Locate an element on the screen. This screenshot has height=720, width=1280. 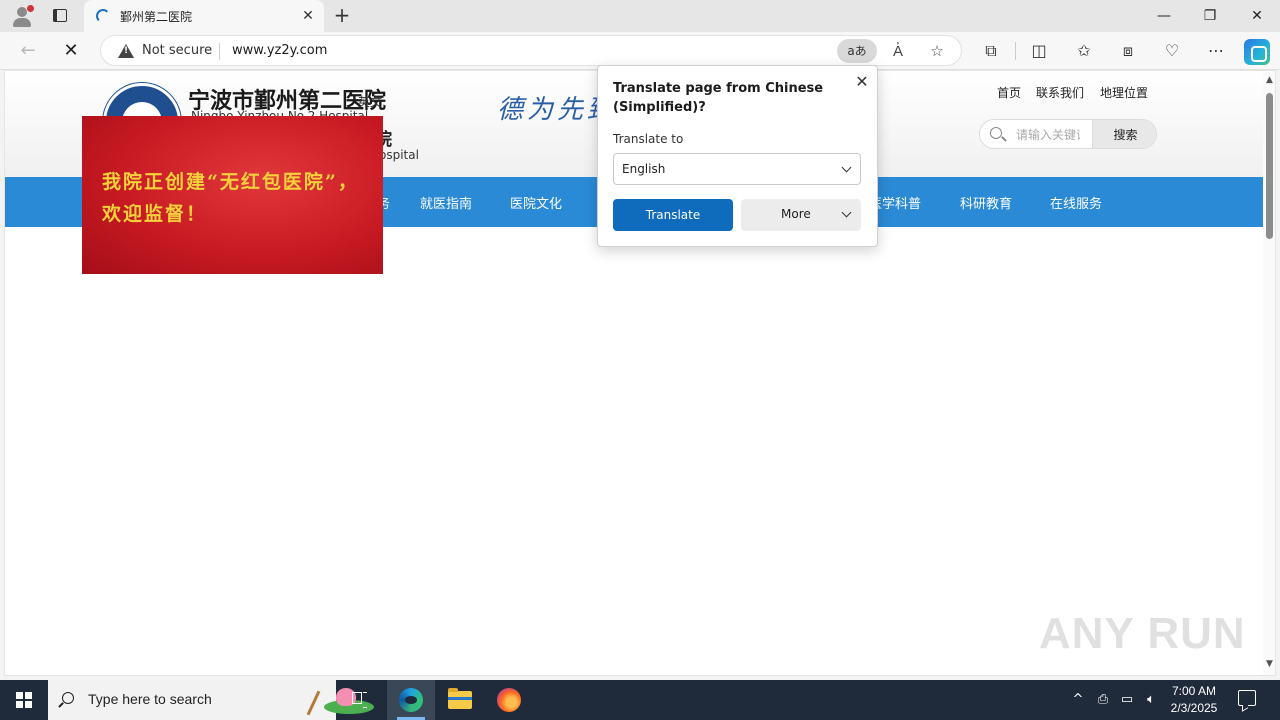
anyrun-watermark: ANY RUN is located at coordinates (1142, 633).